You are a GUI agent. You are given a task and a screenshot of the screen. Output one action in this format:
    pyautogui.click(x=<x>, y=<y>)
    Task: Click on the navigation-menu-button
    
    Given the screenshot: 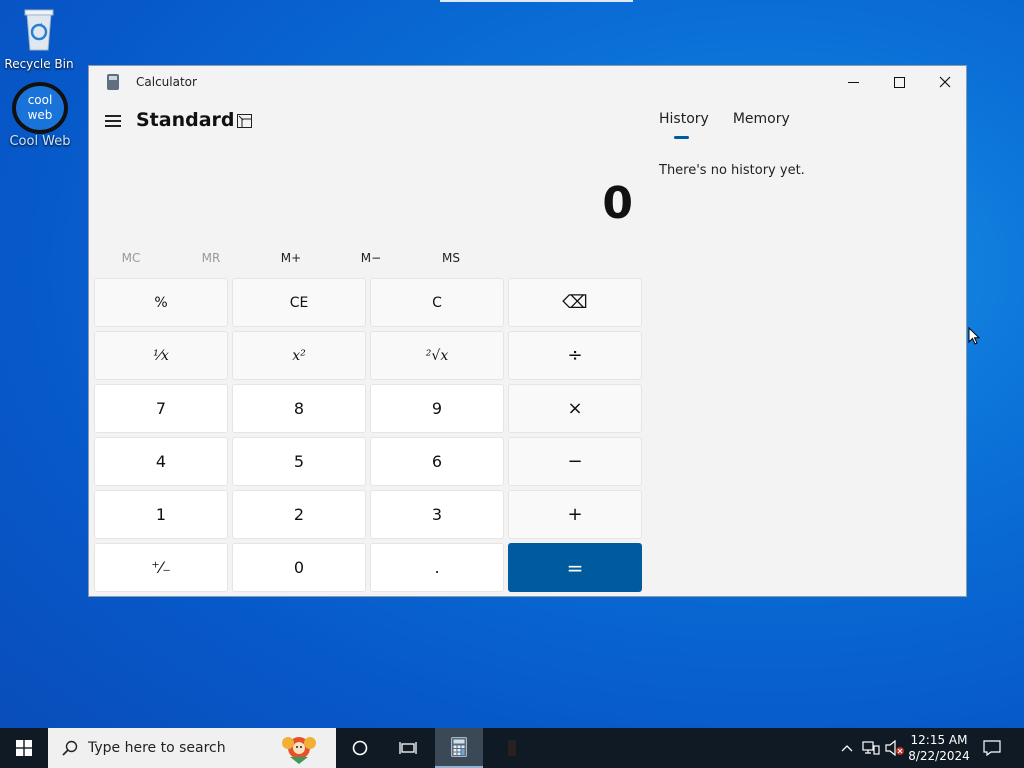 What is the action you would take?
    pyautogui.click(x=113, y=121)
    